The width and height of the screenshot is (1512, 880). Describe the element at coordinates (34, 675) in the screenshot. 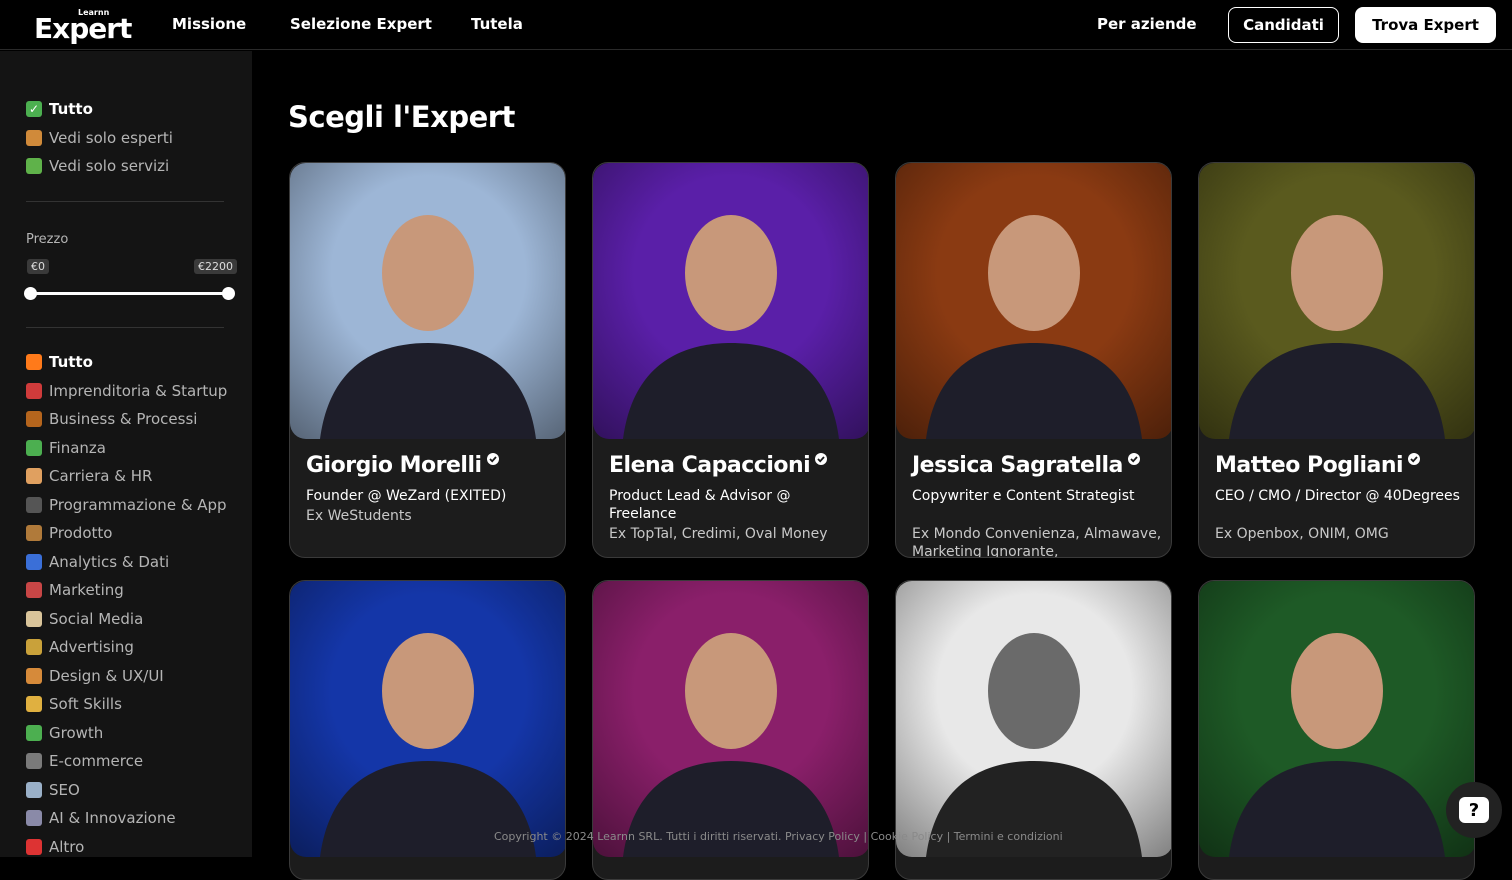

I see `palette-icon` at that location.